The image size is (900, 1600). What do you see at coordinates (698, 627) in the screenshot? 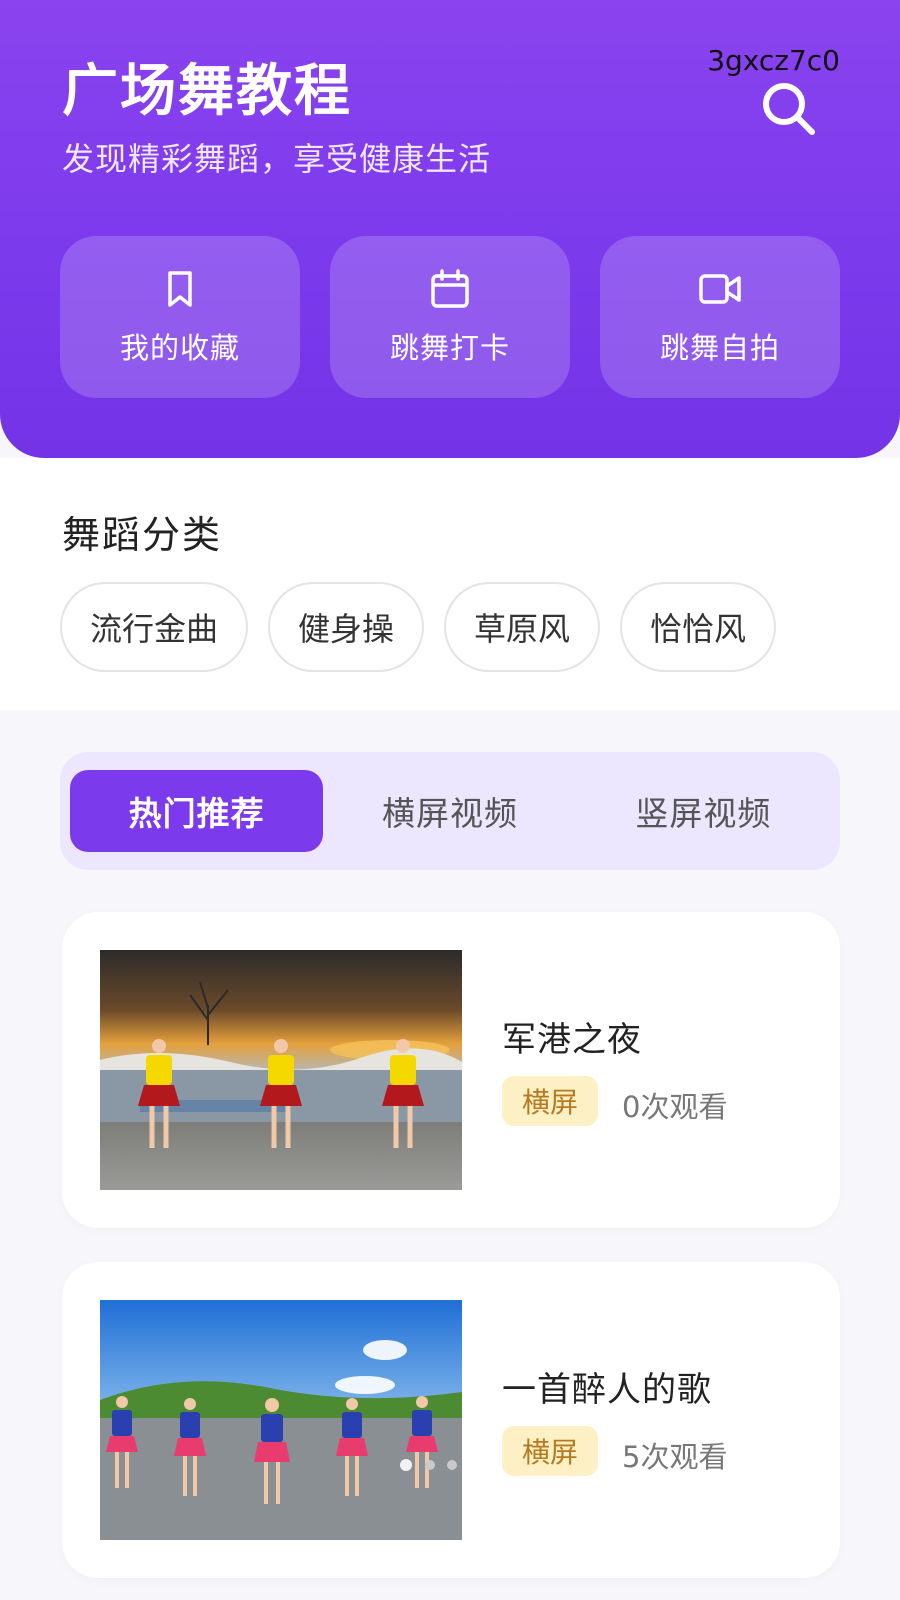
I see `category-chip-chacha: 恰恰风` at bounding box center [698, 627].